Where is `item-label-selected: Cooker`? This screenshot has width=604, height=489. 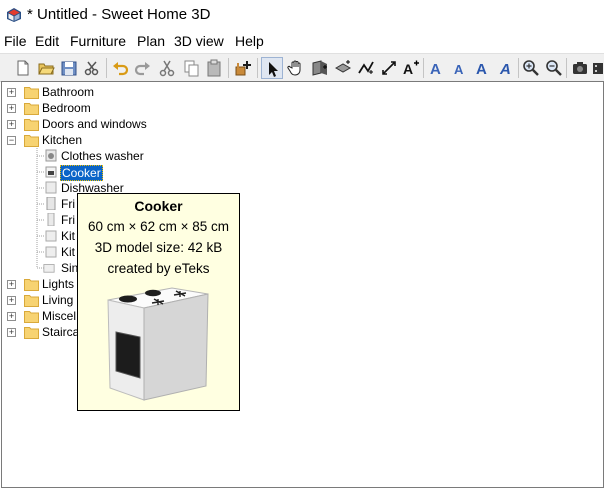 item-label-selected: Cooker is located at coordinates (81, 173).